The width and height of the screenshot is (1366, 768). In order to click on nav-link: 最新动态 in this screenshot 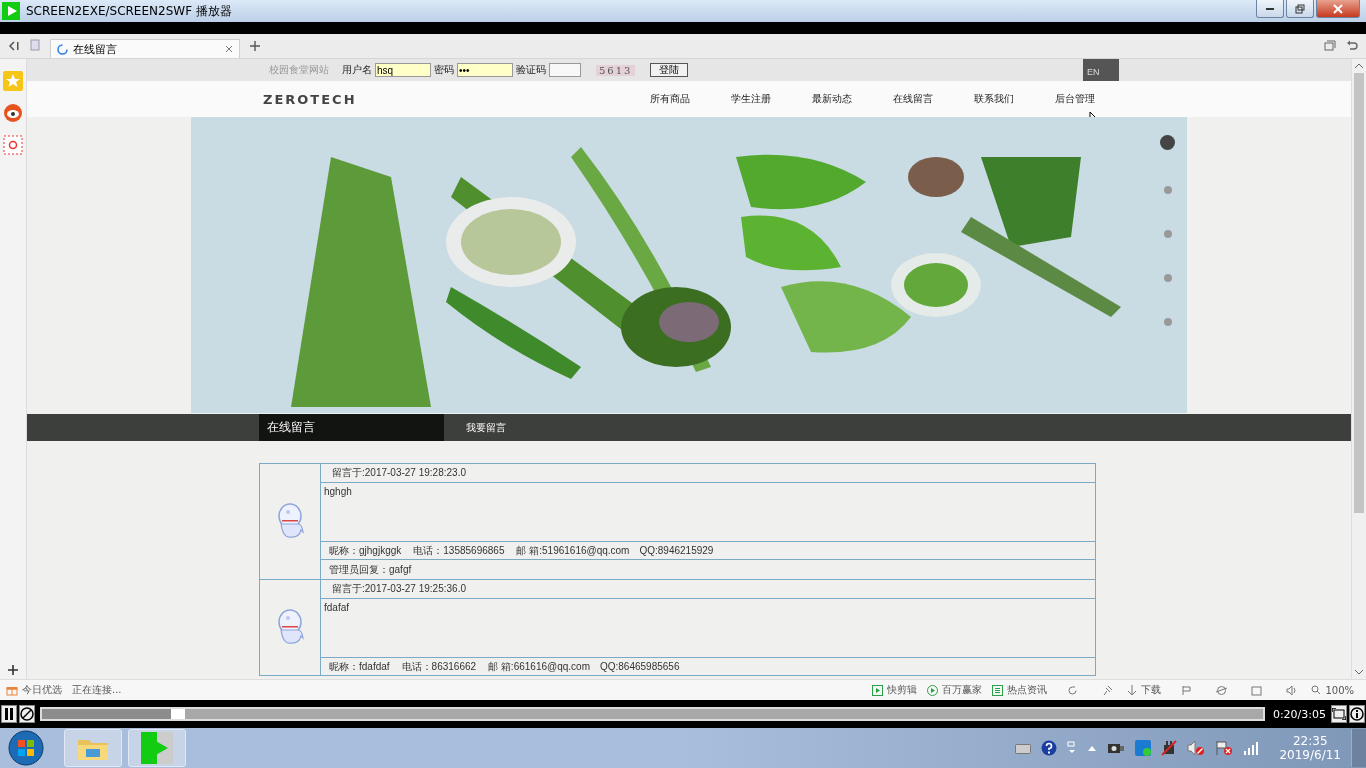, I will do `click(831, 99)`.